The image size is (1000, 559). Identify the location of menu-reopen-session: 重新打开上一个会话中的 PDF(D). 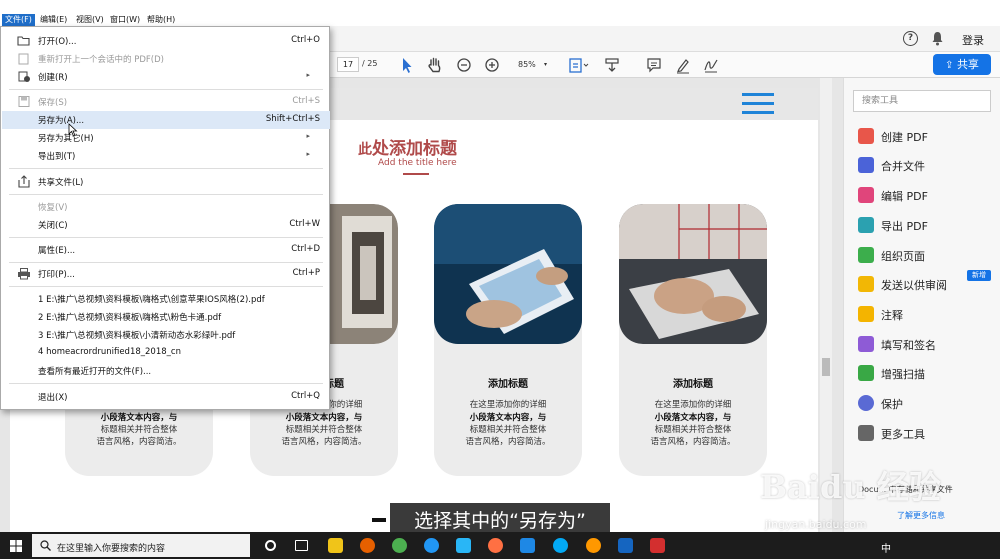
(166, 59).